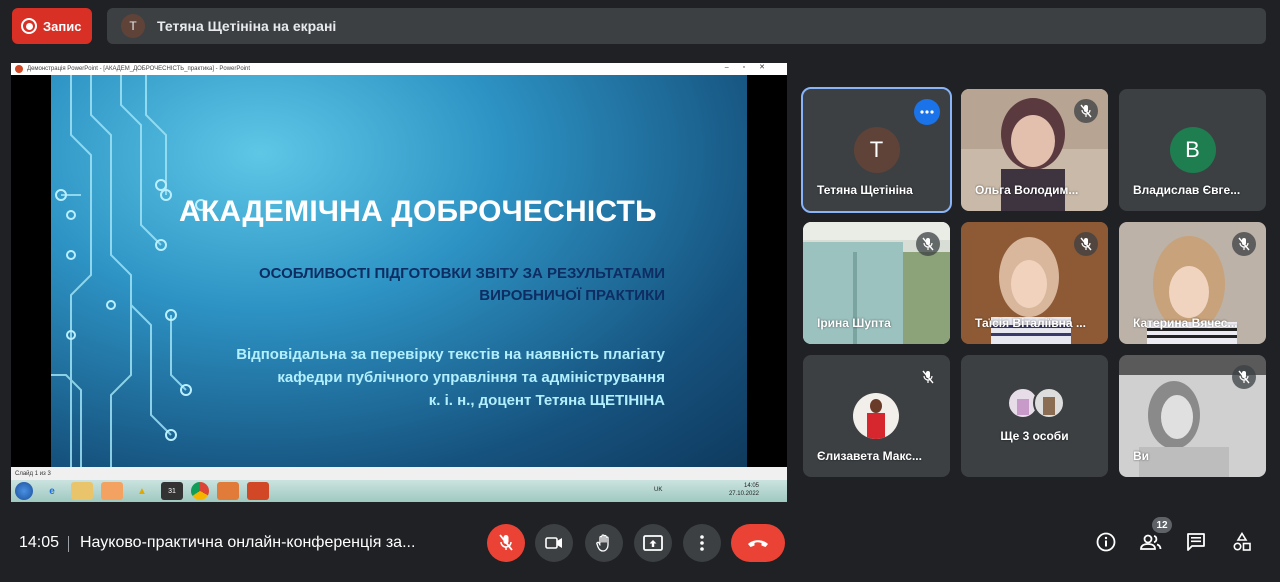  What do you see at coordinates (399, 491) in the screenshot?
I see `windows-taskbar: e ▲ 31 UK 14:05 27.10.2022` at bounding box center [399, 491].